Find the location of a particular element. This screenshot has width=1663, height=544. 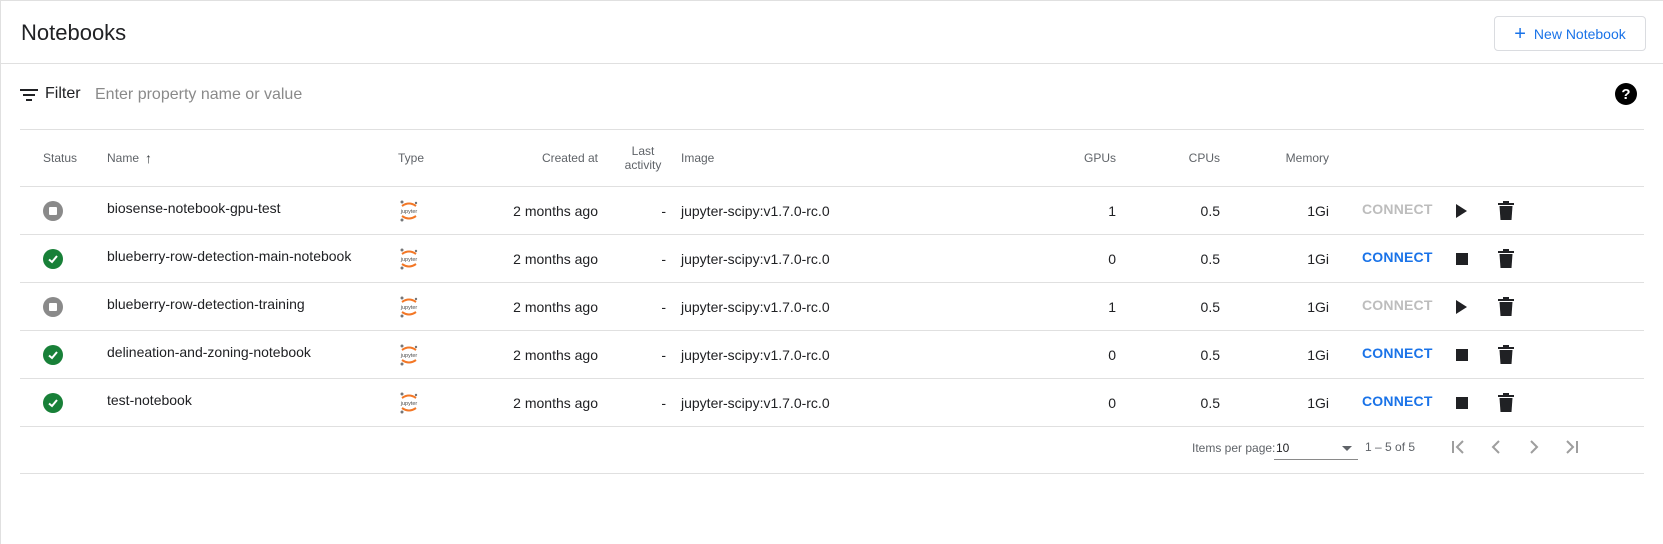

page-header: Notebooks + New Notebook is located at coordinates (831, 32).